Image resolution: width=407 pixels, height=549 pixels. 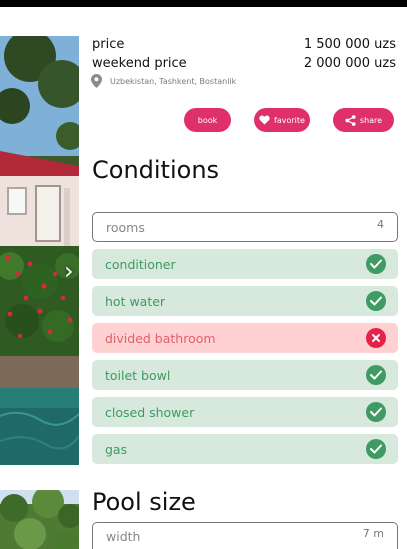 I want to click on pool-size-title: Pool size, so click(x=144, y=502).